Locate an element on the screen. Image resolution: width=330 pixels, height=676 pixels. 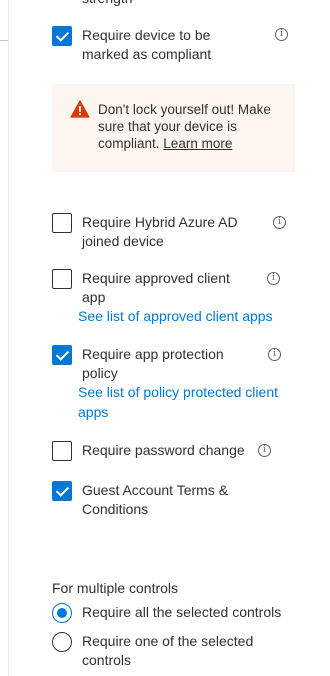
checkbox-guest-terms is located at coordinates (62, 491).